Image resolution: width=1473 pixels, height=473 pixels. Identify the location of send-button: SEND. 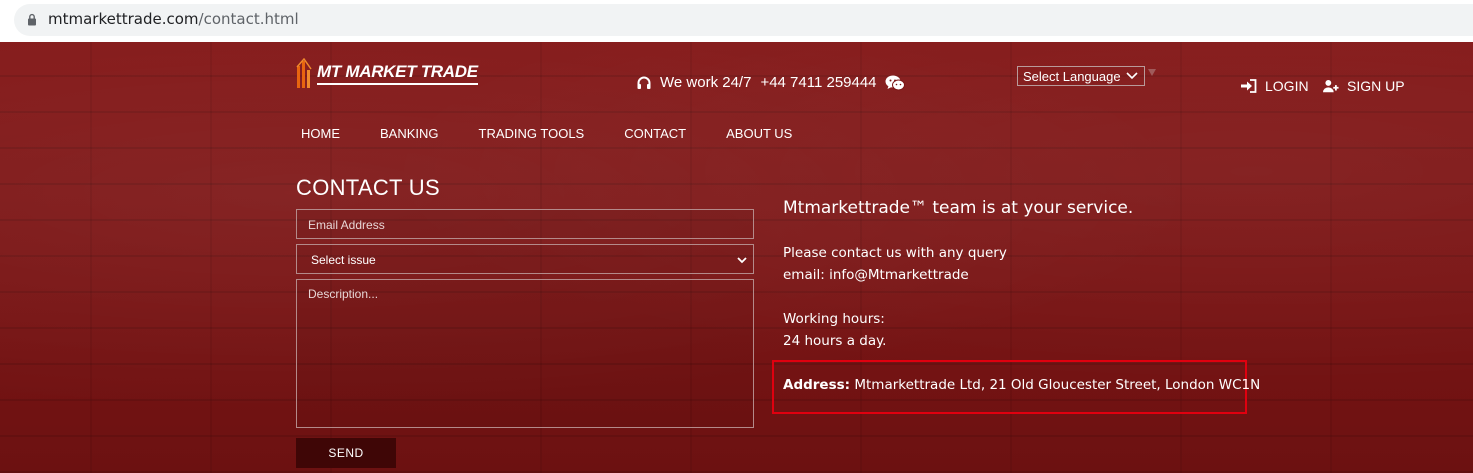
(346, 453).